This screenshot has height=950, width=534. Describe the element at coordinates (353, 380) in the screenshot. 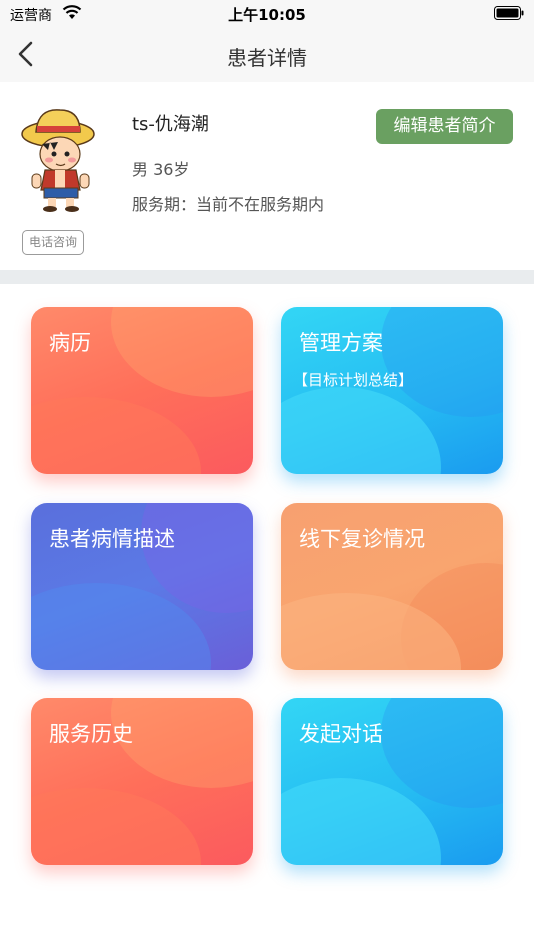

I see `card-sublabel: 【目标计划总结】` at that location.